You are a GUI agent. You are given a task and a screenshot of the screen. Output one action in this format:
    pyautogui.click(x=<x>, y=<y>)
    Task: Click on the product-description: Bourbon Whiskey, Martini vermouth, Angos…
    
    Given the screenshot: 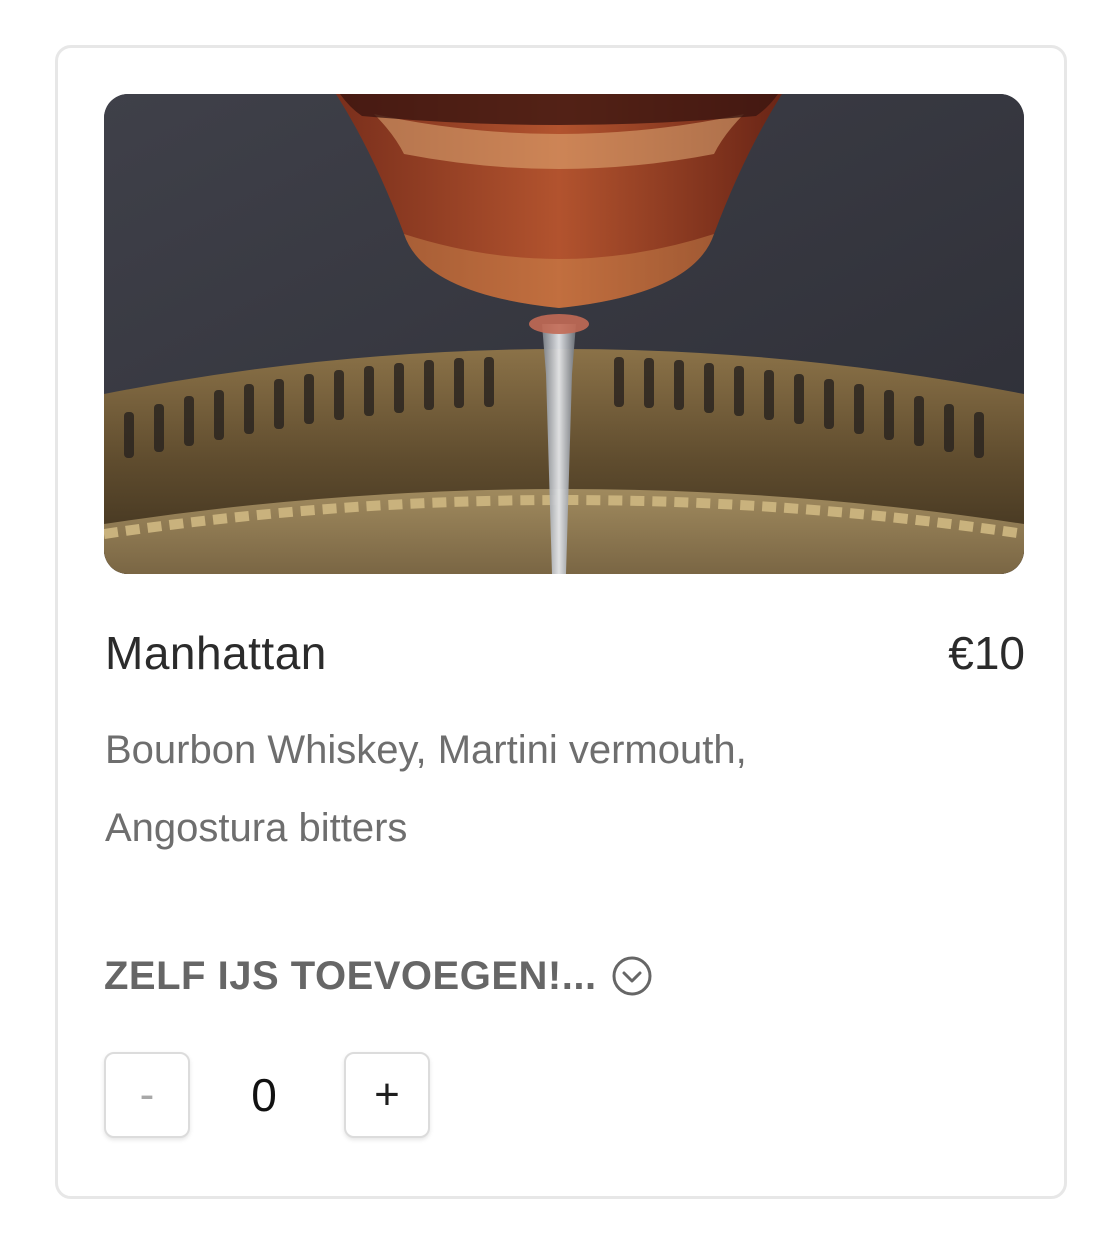 What is the action you would take?
    pyautogui.click(x=426, y=789)
    